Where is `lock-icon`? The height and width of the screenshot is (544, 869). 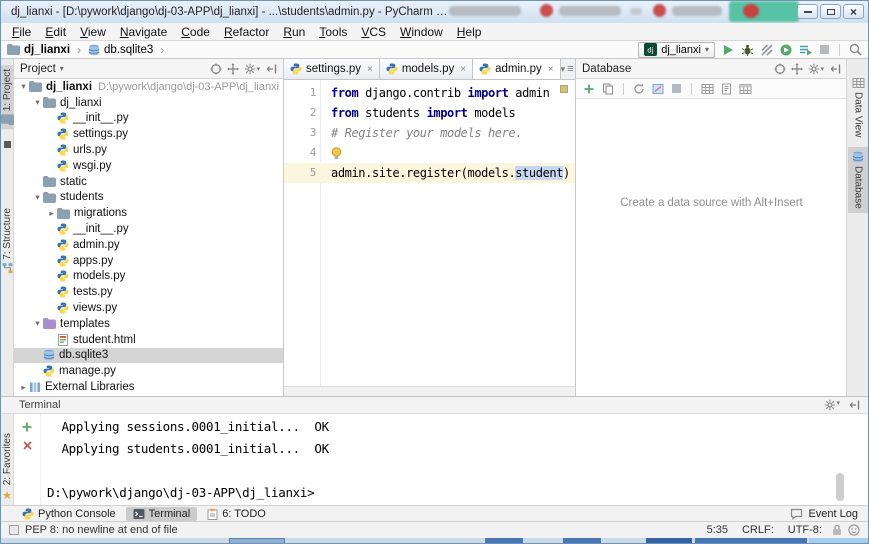
lock-icon is located at coordinates (837, 530).